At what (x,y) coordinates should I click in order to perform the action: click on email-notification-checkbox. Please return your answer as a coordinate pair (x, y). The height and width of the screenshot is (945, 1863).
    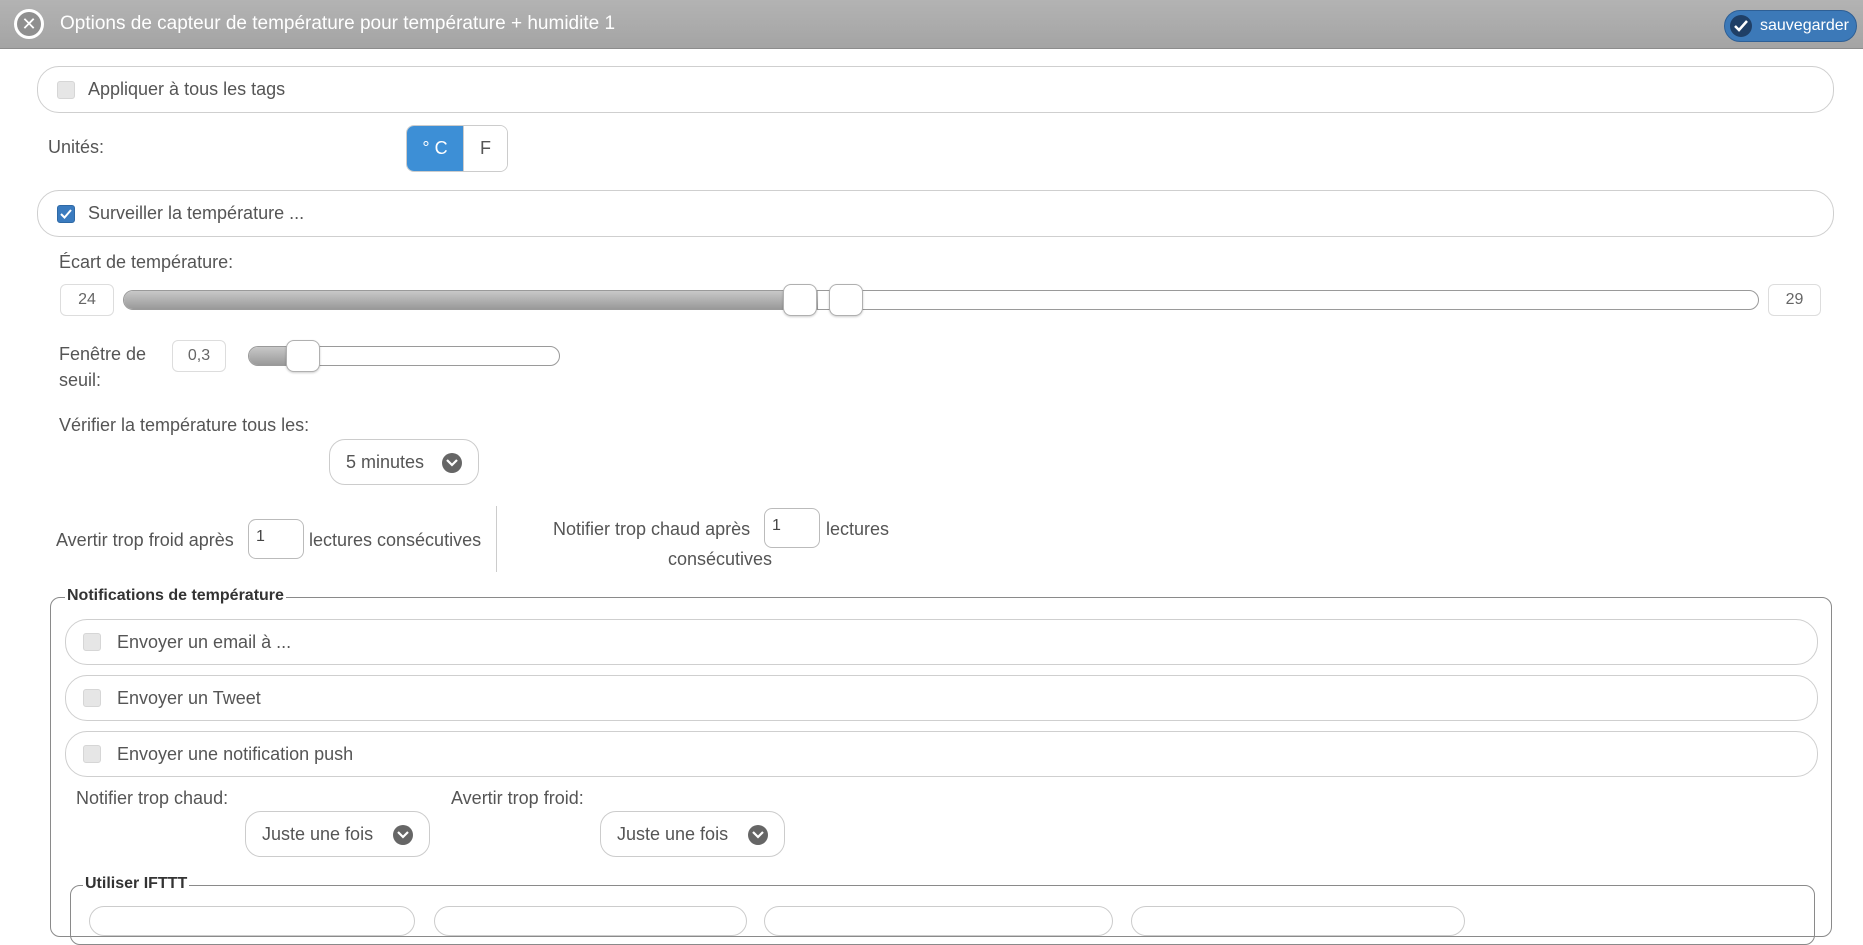
    Looking at the image, I should click on (92, 642).